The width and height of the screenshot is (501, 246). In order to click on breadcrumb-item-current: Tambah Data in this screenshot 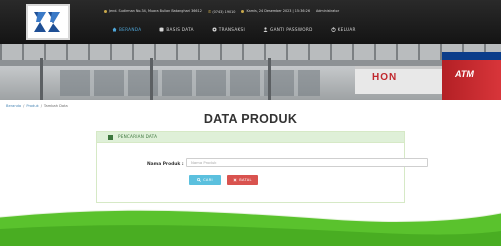, I will do `click(55, 106)`.